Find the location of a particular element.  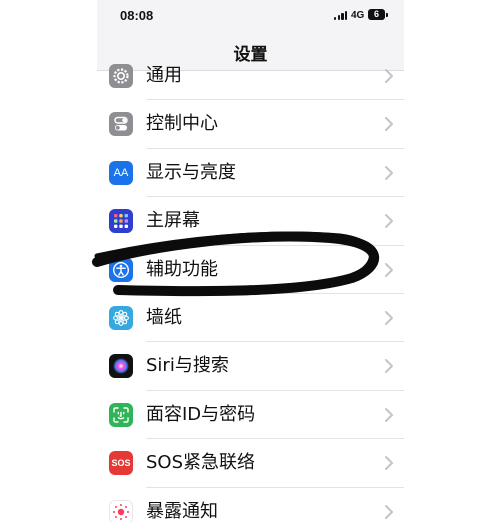

siri-icon is located at coordinates (121, 366).